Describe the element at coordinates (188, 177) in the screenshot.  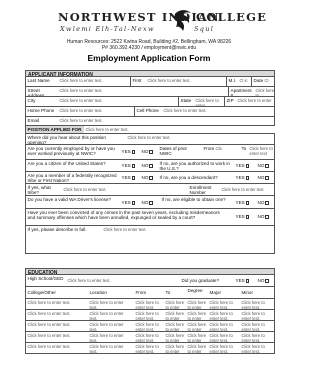
I see `descendant-label: If no, are you a descendant?` at that location.